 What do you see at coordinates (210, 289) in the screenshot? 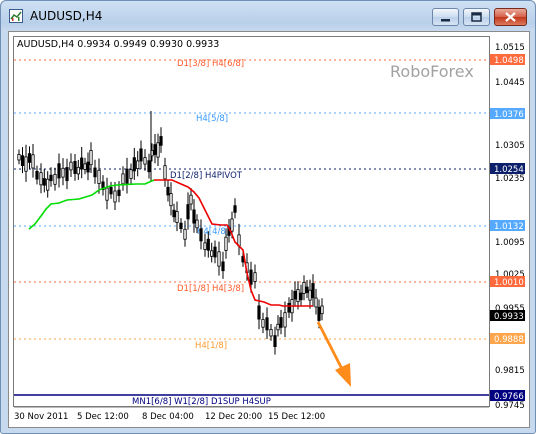
I see `level-label-5: D1[1/8] H4[3/8]` at bounding box center [210, 289].